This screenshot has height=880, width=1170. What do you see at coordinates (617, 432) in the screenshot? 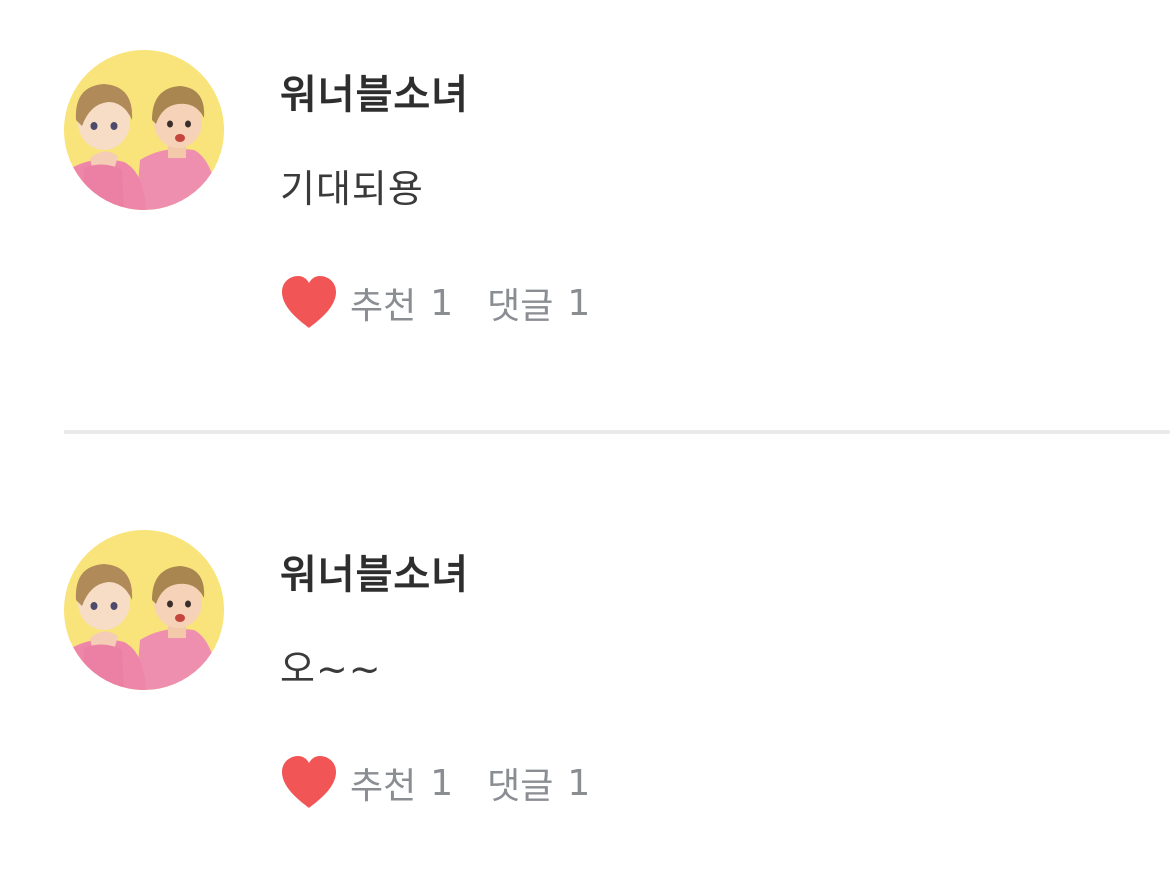
I see `divider` at bounding box center [617, 432].